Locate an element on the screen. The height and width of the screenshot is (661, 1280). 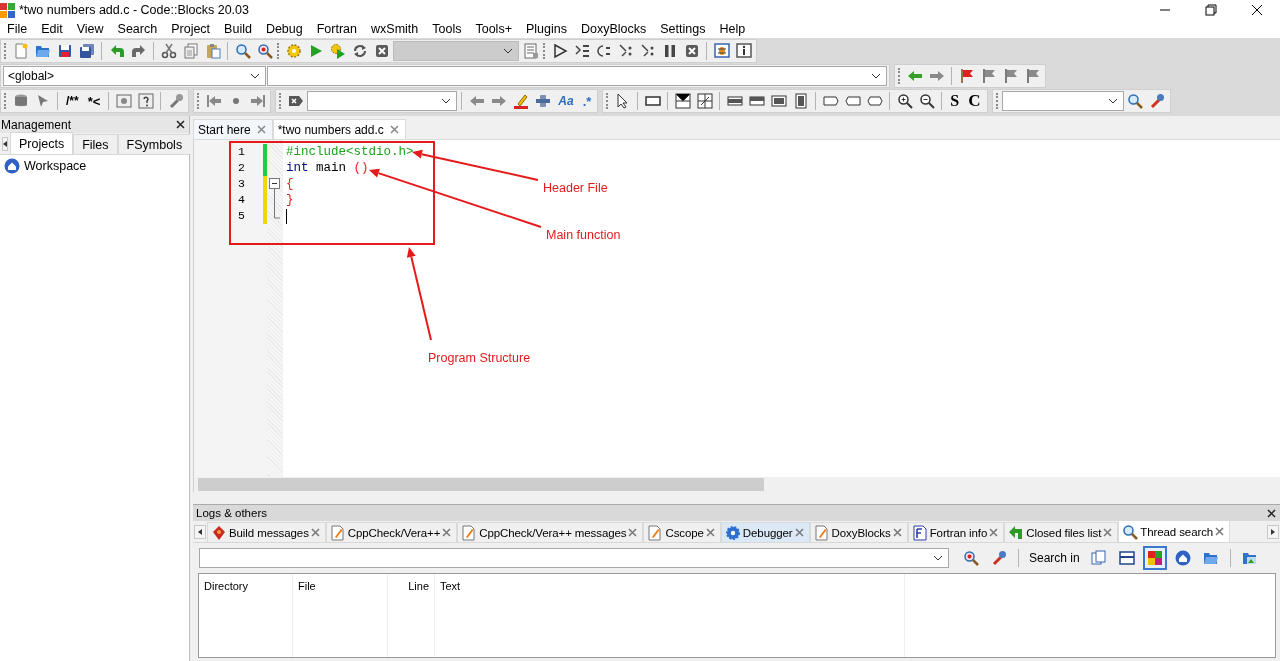
log-tab: Fortran info is located at coordinates (956, 532).